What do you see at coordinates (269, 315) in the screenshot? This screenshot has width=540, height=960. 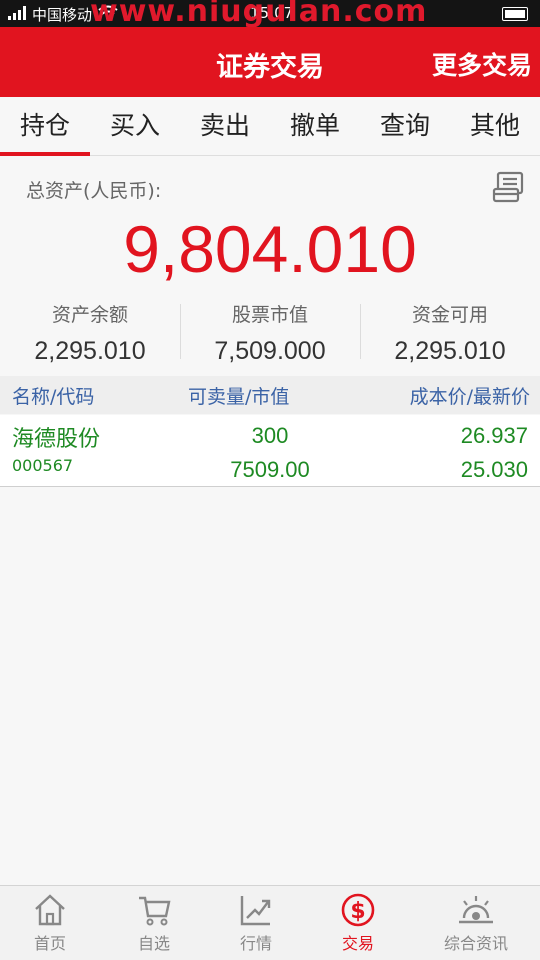 I see `stat-label: 股票市值` at bounding box center [269, 315].